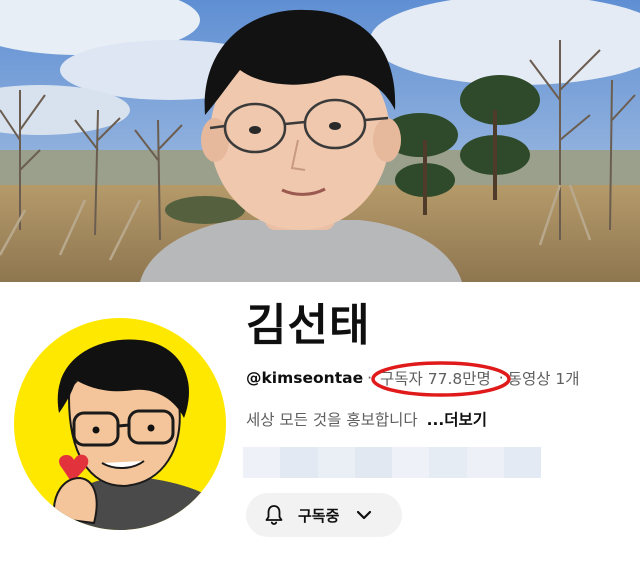 This screenshot has height=565, width=640. I want to click on subscribed-button: 구독중, so click(324, 515).